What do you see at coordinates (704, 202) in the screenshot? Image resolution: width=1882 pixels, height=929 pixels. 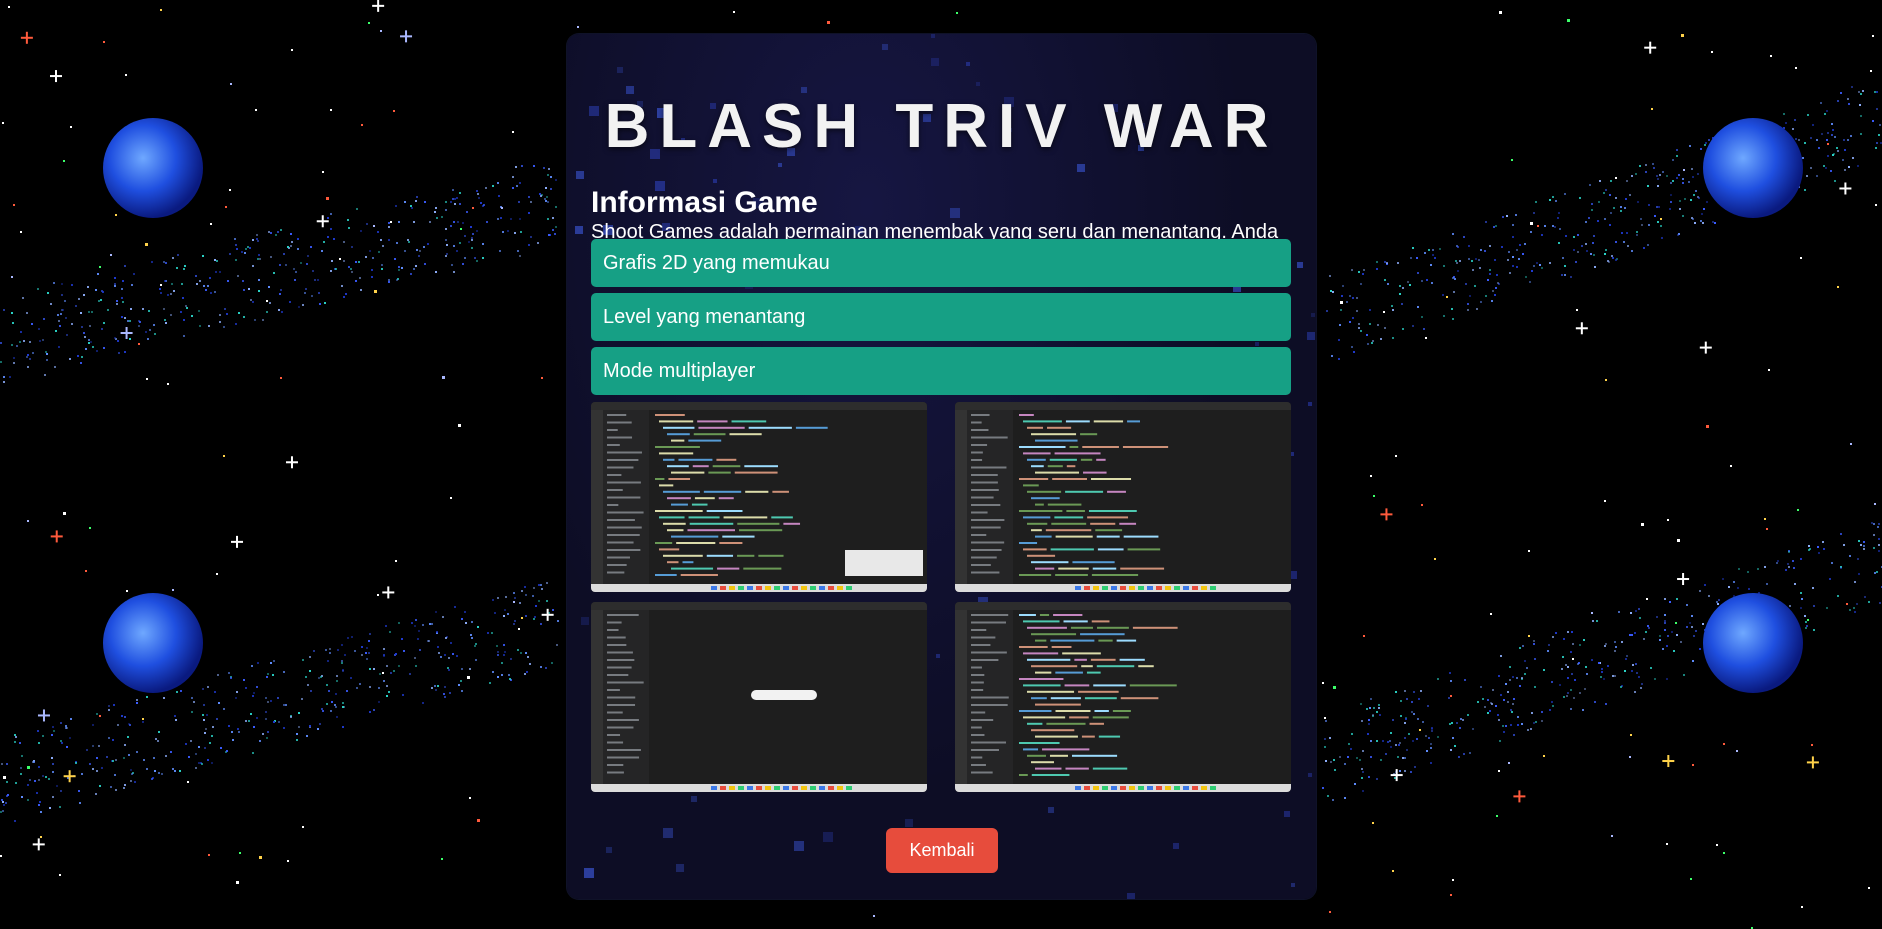 I see `info-heading: Informasi Game` at bounding box center [704, 202].